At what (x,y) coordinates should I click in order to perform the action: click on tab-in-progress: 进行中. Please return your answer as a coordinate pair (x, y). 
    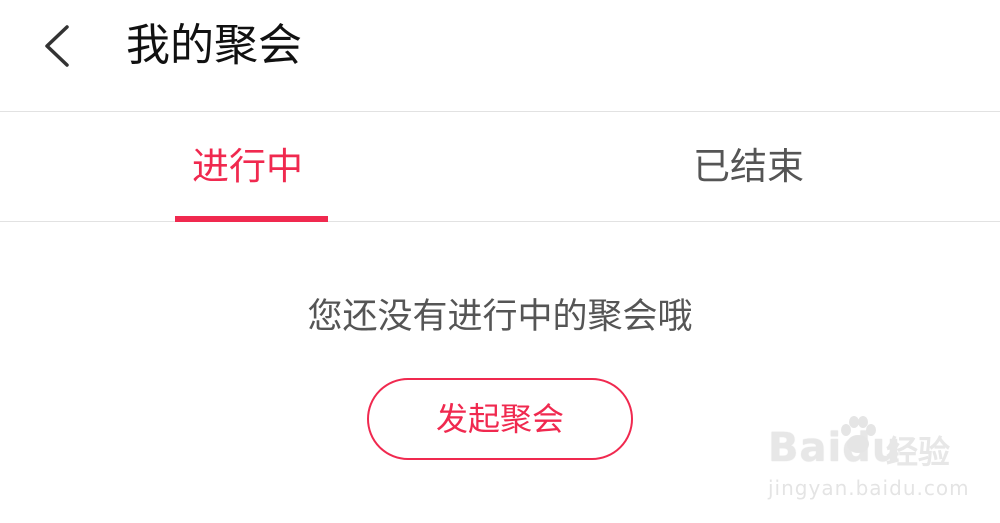
    Looking at the image, I should click on (250, 167).